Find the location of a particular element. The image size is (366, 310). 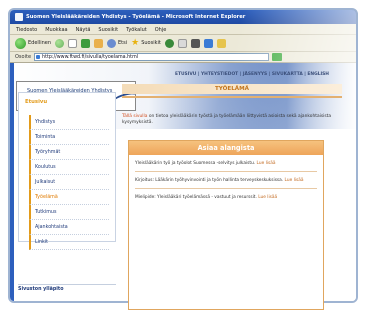

menu-help: Ohje is located at coordinates (161, 30).